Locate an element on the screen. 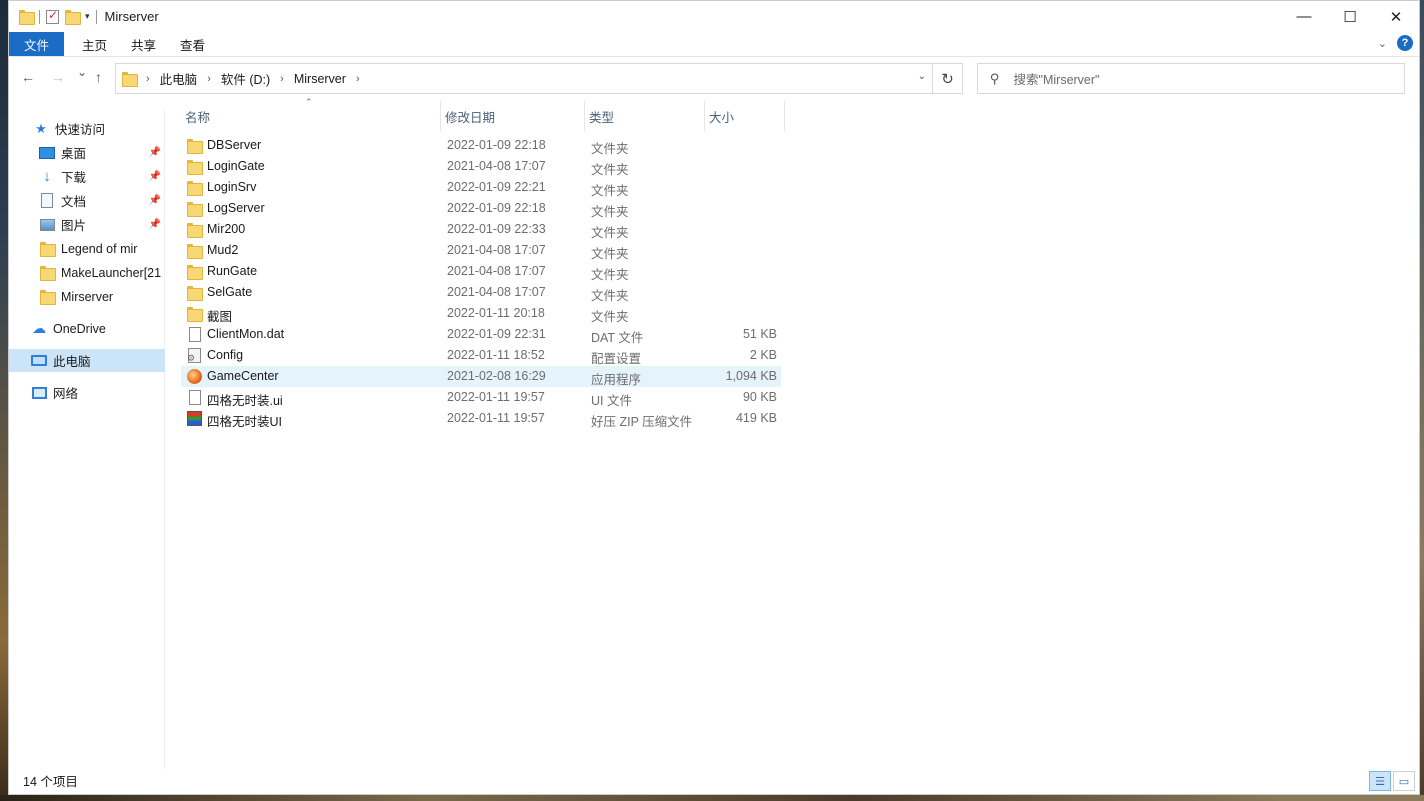 This screenshot has height=801, width=1424. sidebar-item-pictures: 图片 📌 is located at coordinates (87, 224).